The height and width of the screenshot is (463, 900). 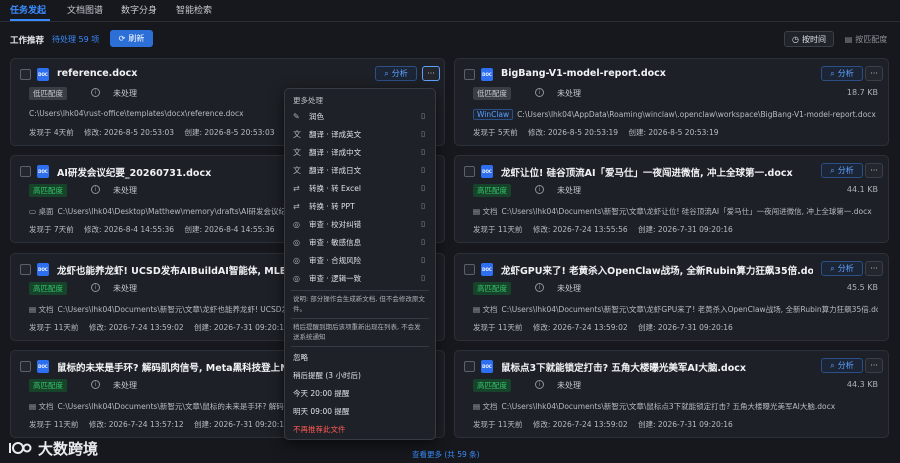 What do you see at coordinates (28, 9) in the screenshot?
I see `tab-task: 任务发起` at bounding box center [28, 9].